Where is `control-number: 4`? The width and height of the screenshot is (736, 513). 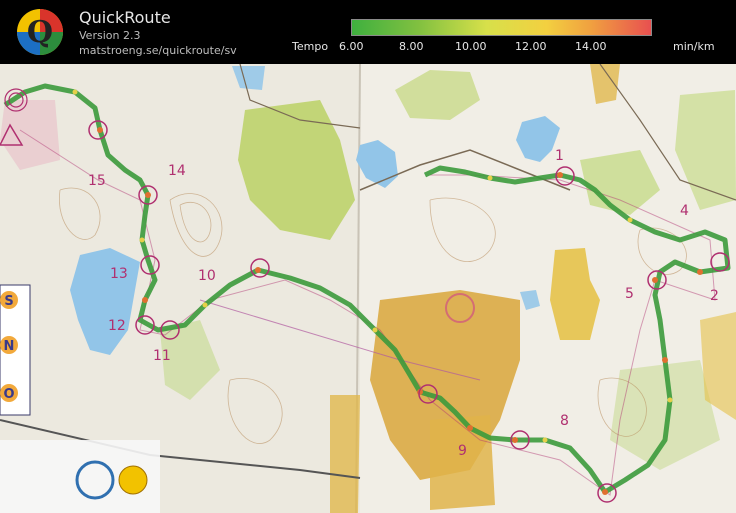 control-number: 4 is located at coordinates (684, 211).